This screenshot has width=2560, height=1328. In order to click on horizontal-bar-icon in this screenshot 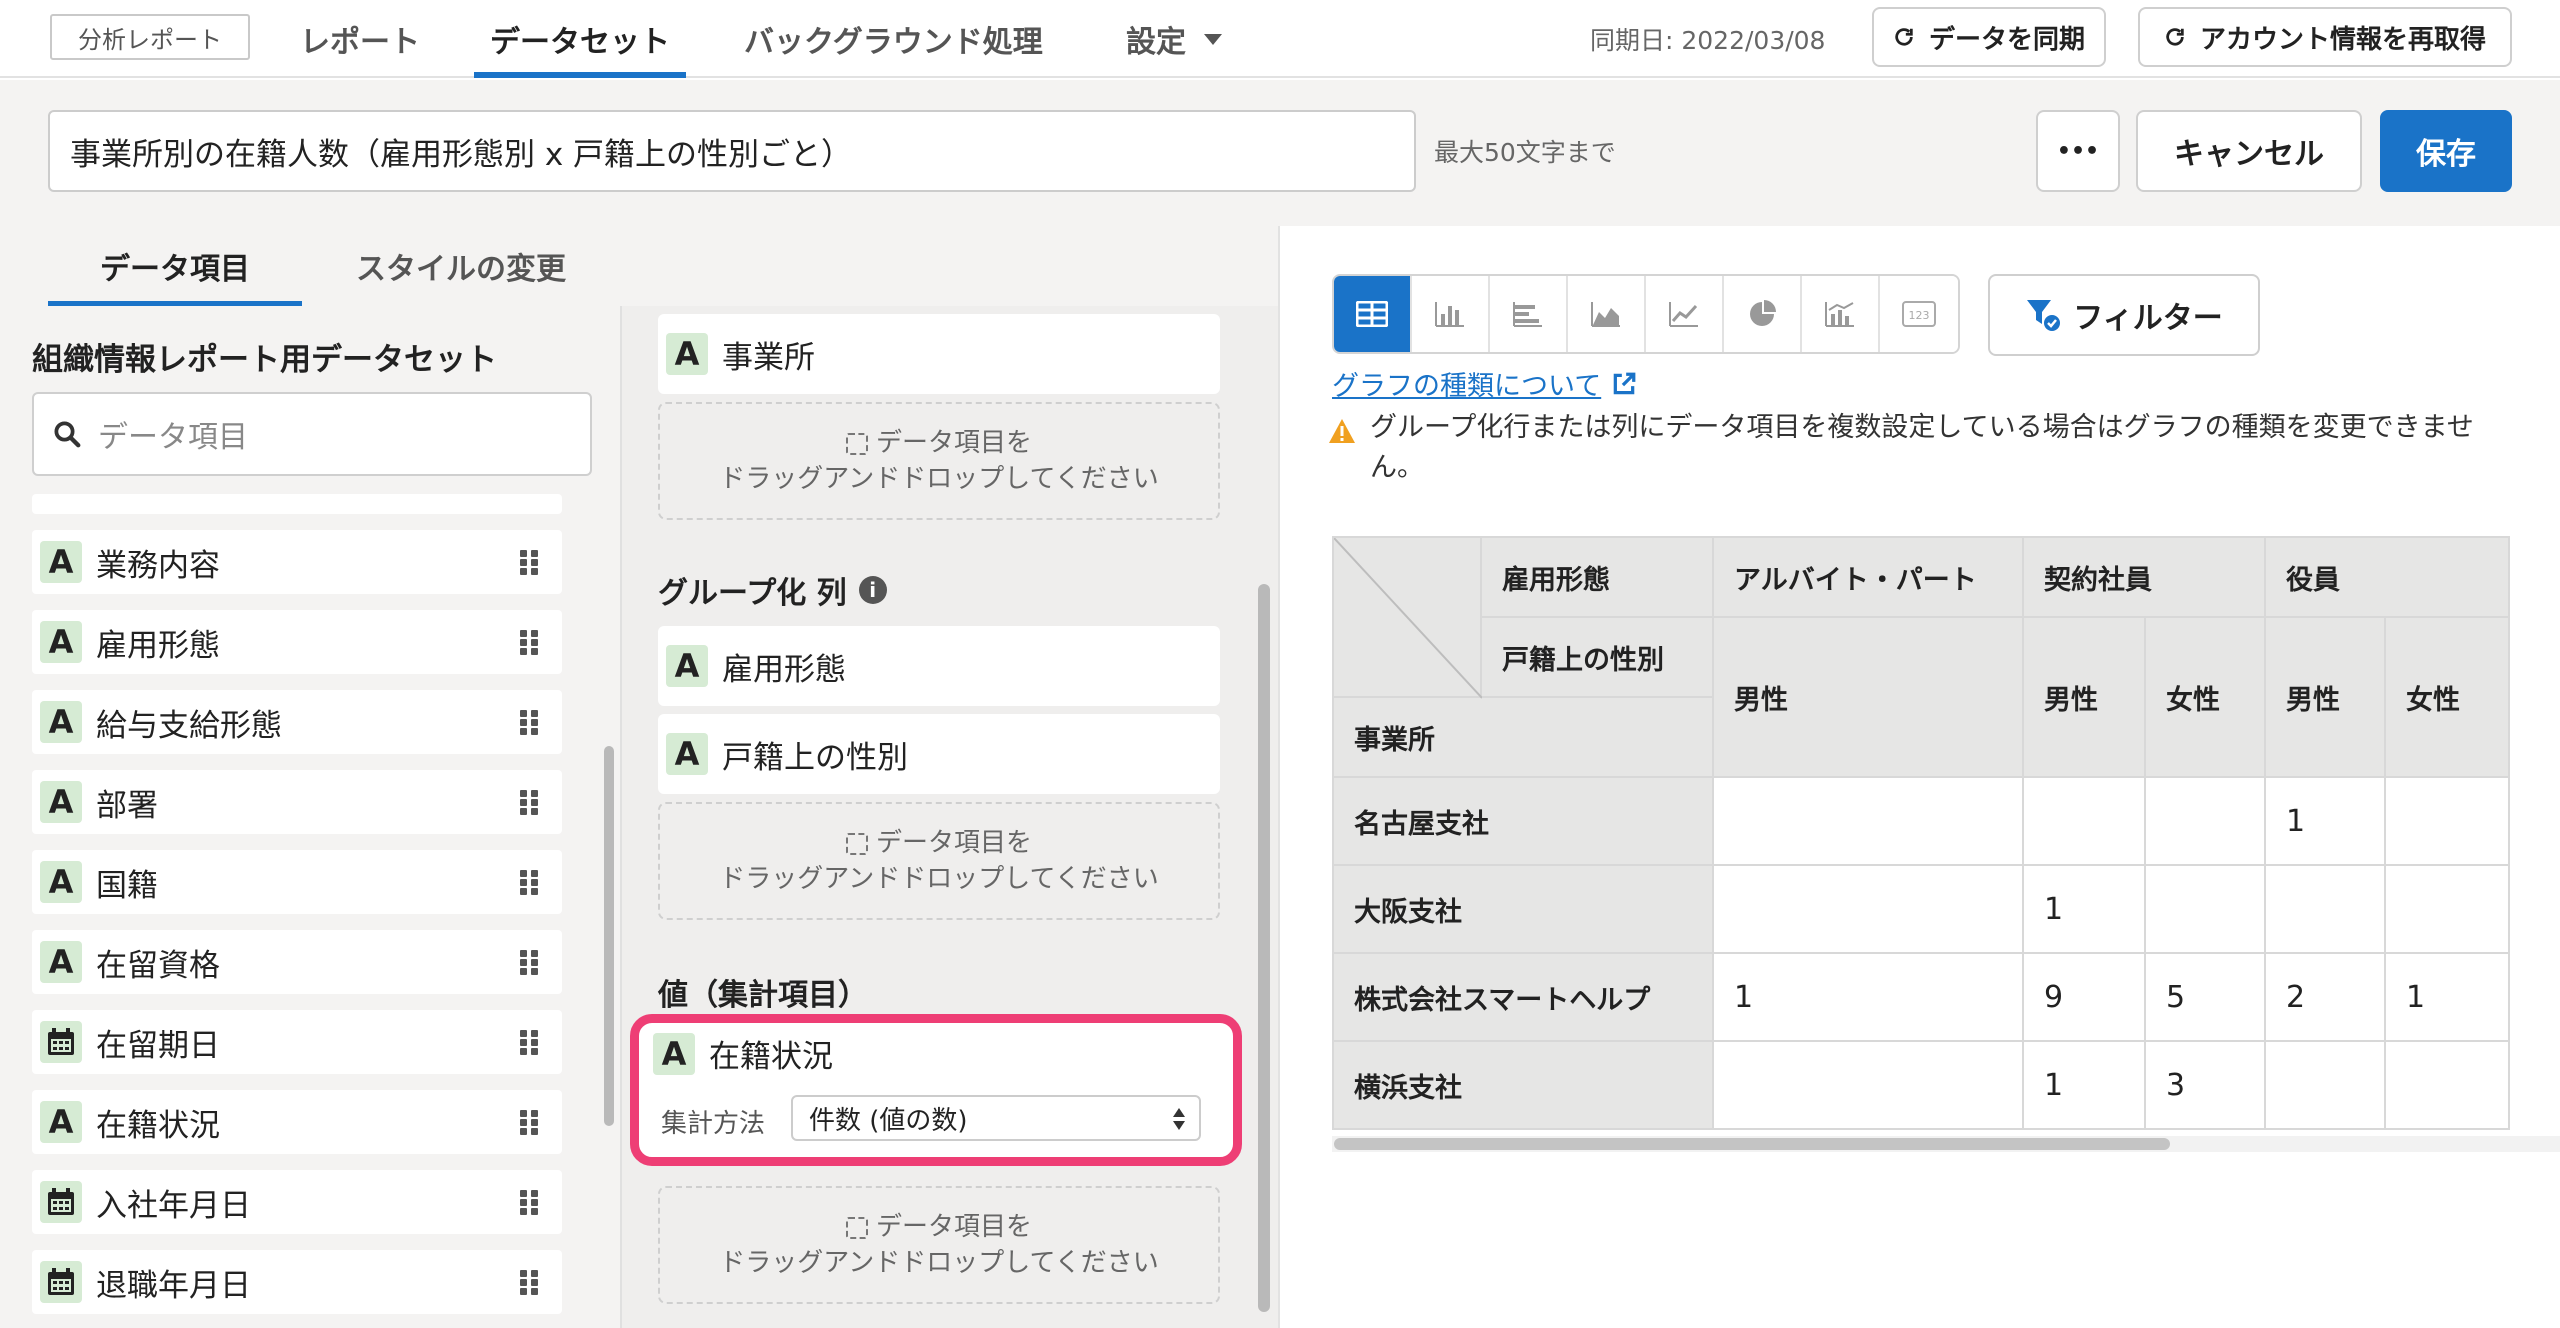, I will do `click(1527, 314)`.